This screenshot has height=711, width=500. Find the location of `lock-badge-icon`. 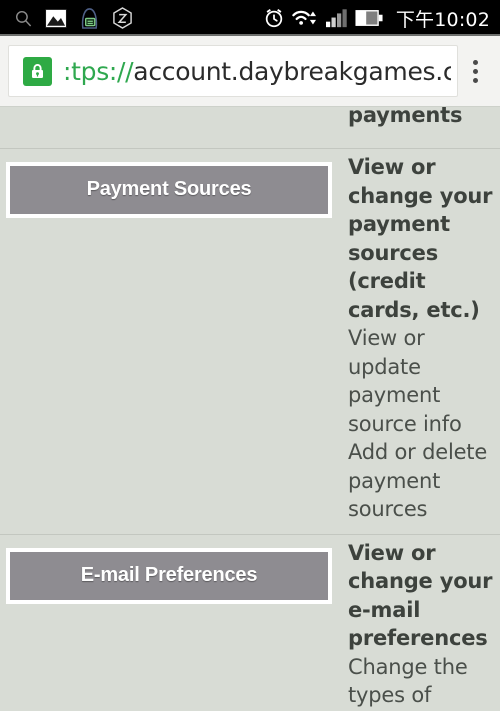

lock-badge-icon is located at coordinates (89, 18).